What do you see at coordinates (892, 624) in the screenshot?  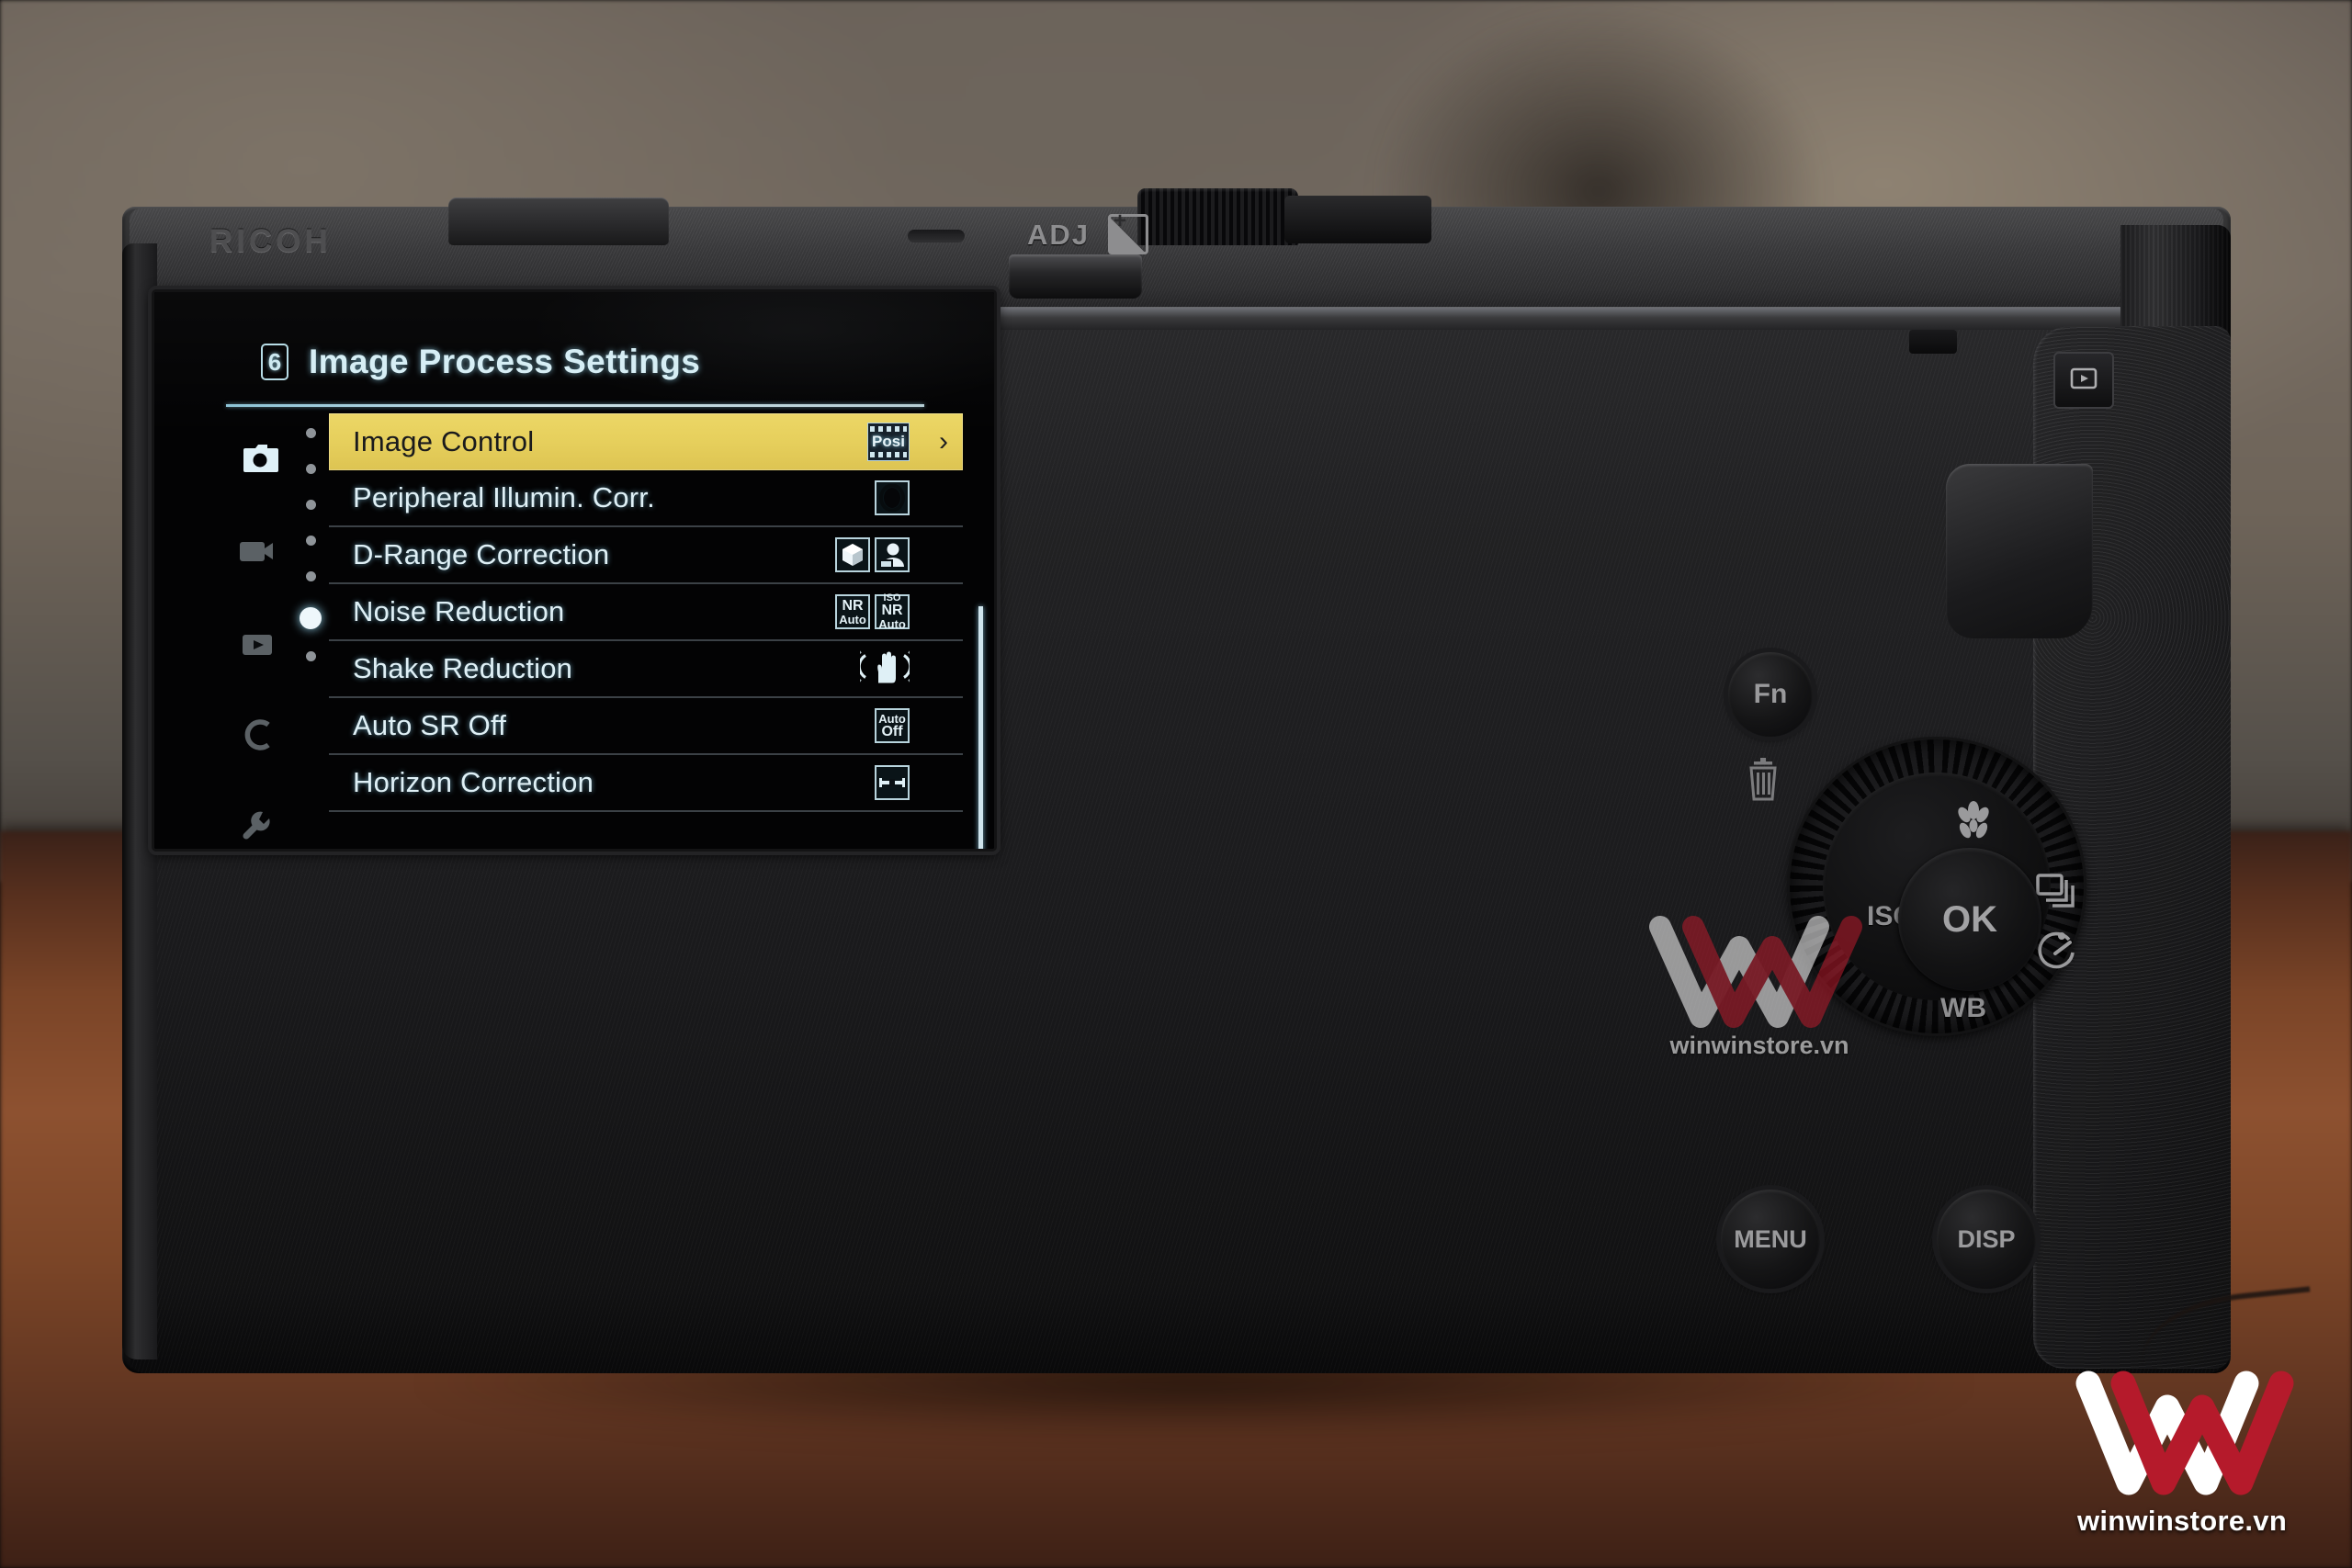 I see `iso-nr-badge-line2: Auto` at bounding box center [892, 624].